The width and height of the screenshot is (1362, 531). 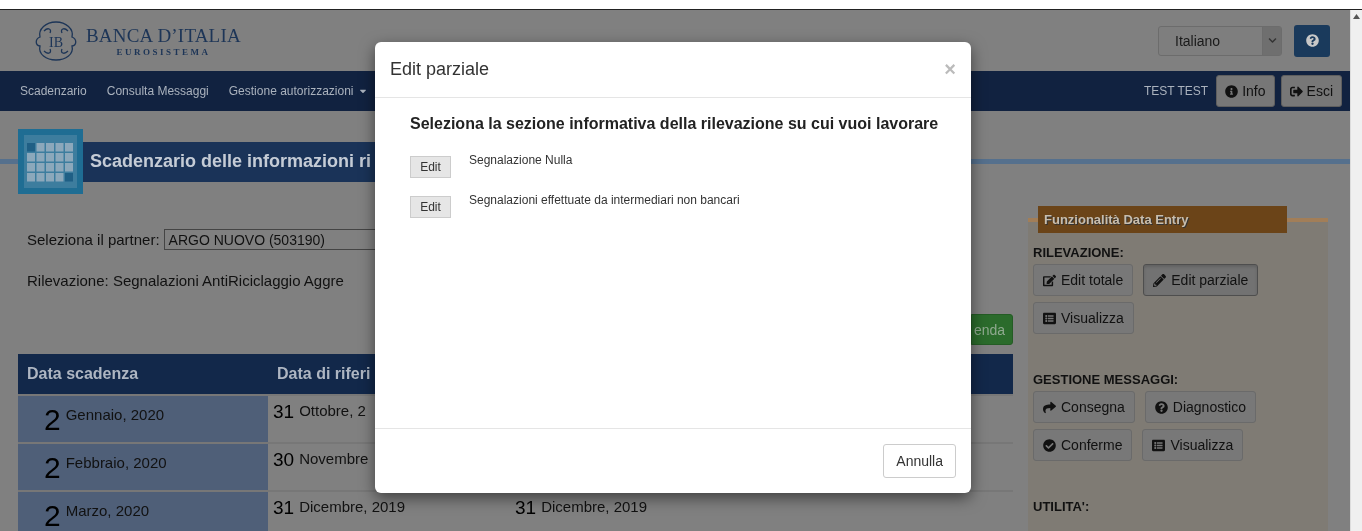 I want to click on logout-button: Esci, so click(x=1311, y=91).